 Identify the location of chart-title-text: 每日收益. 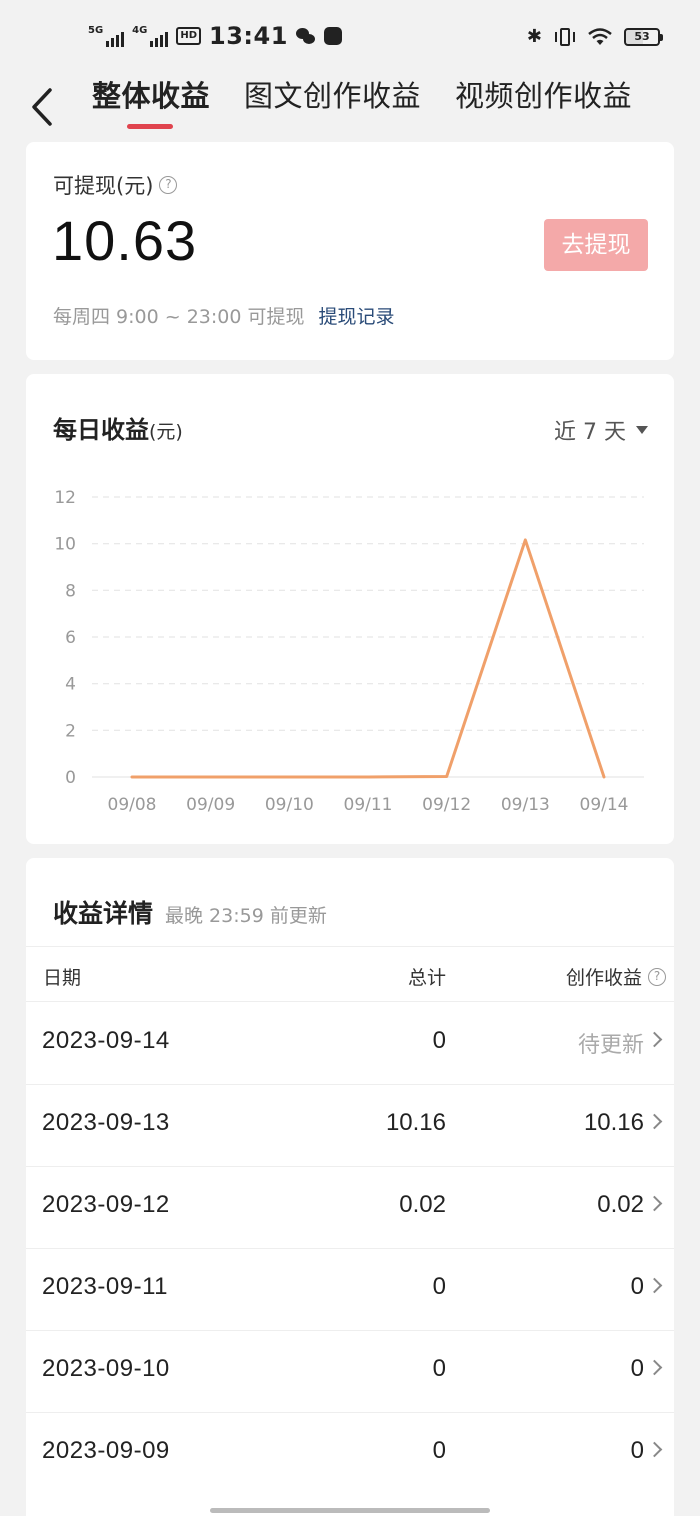
(101, 430).